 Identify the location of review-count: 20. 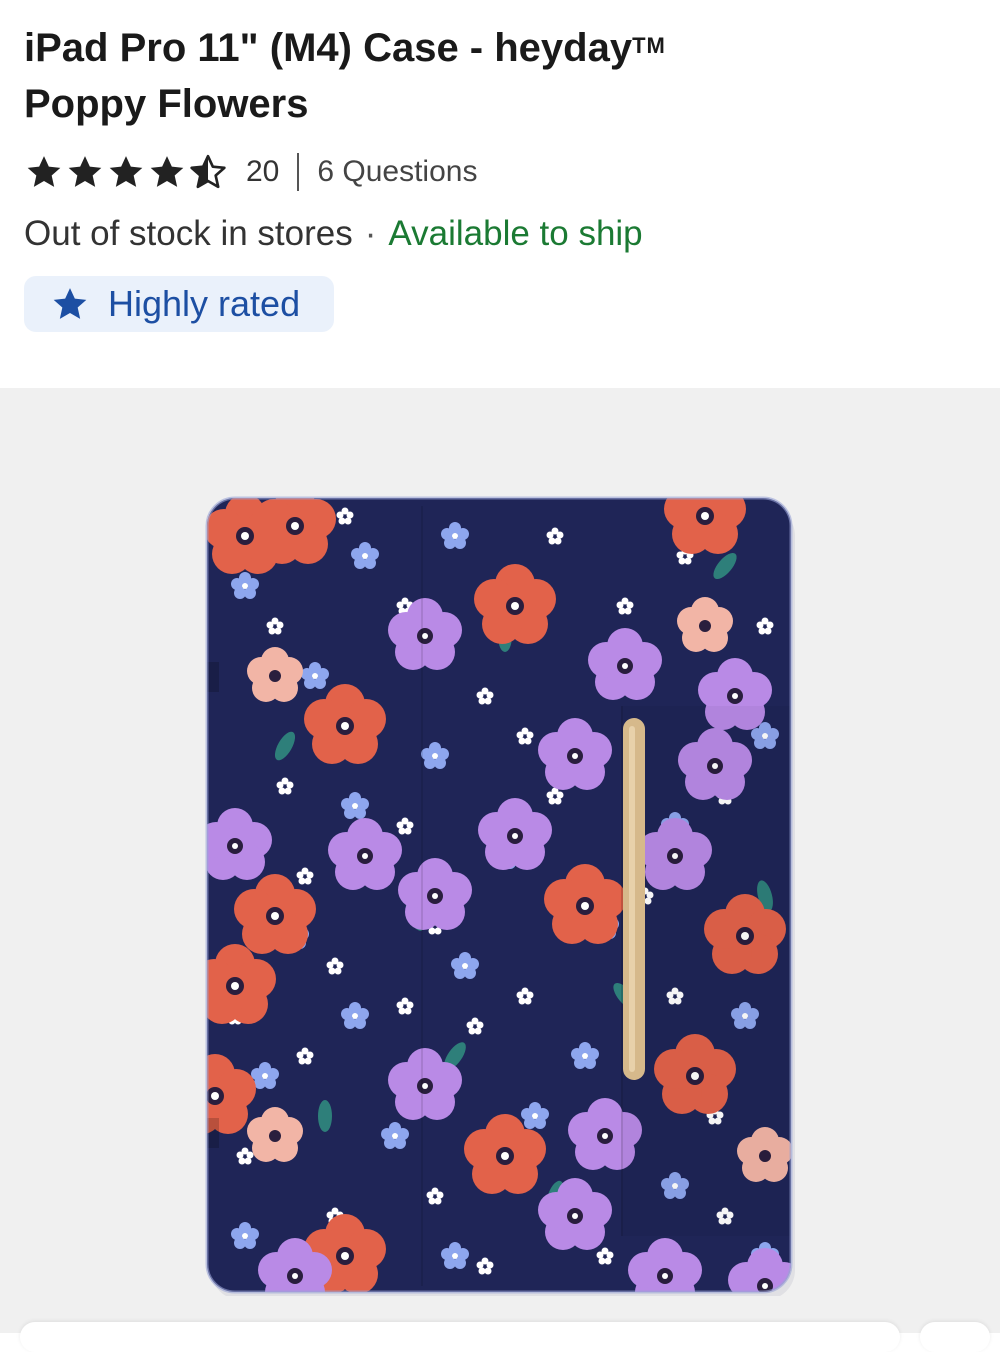
(262, 172).